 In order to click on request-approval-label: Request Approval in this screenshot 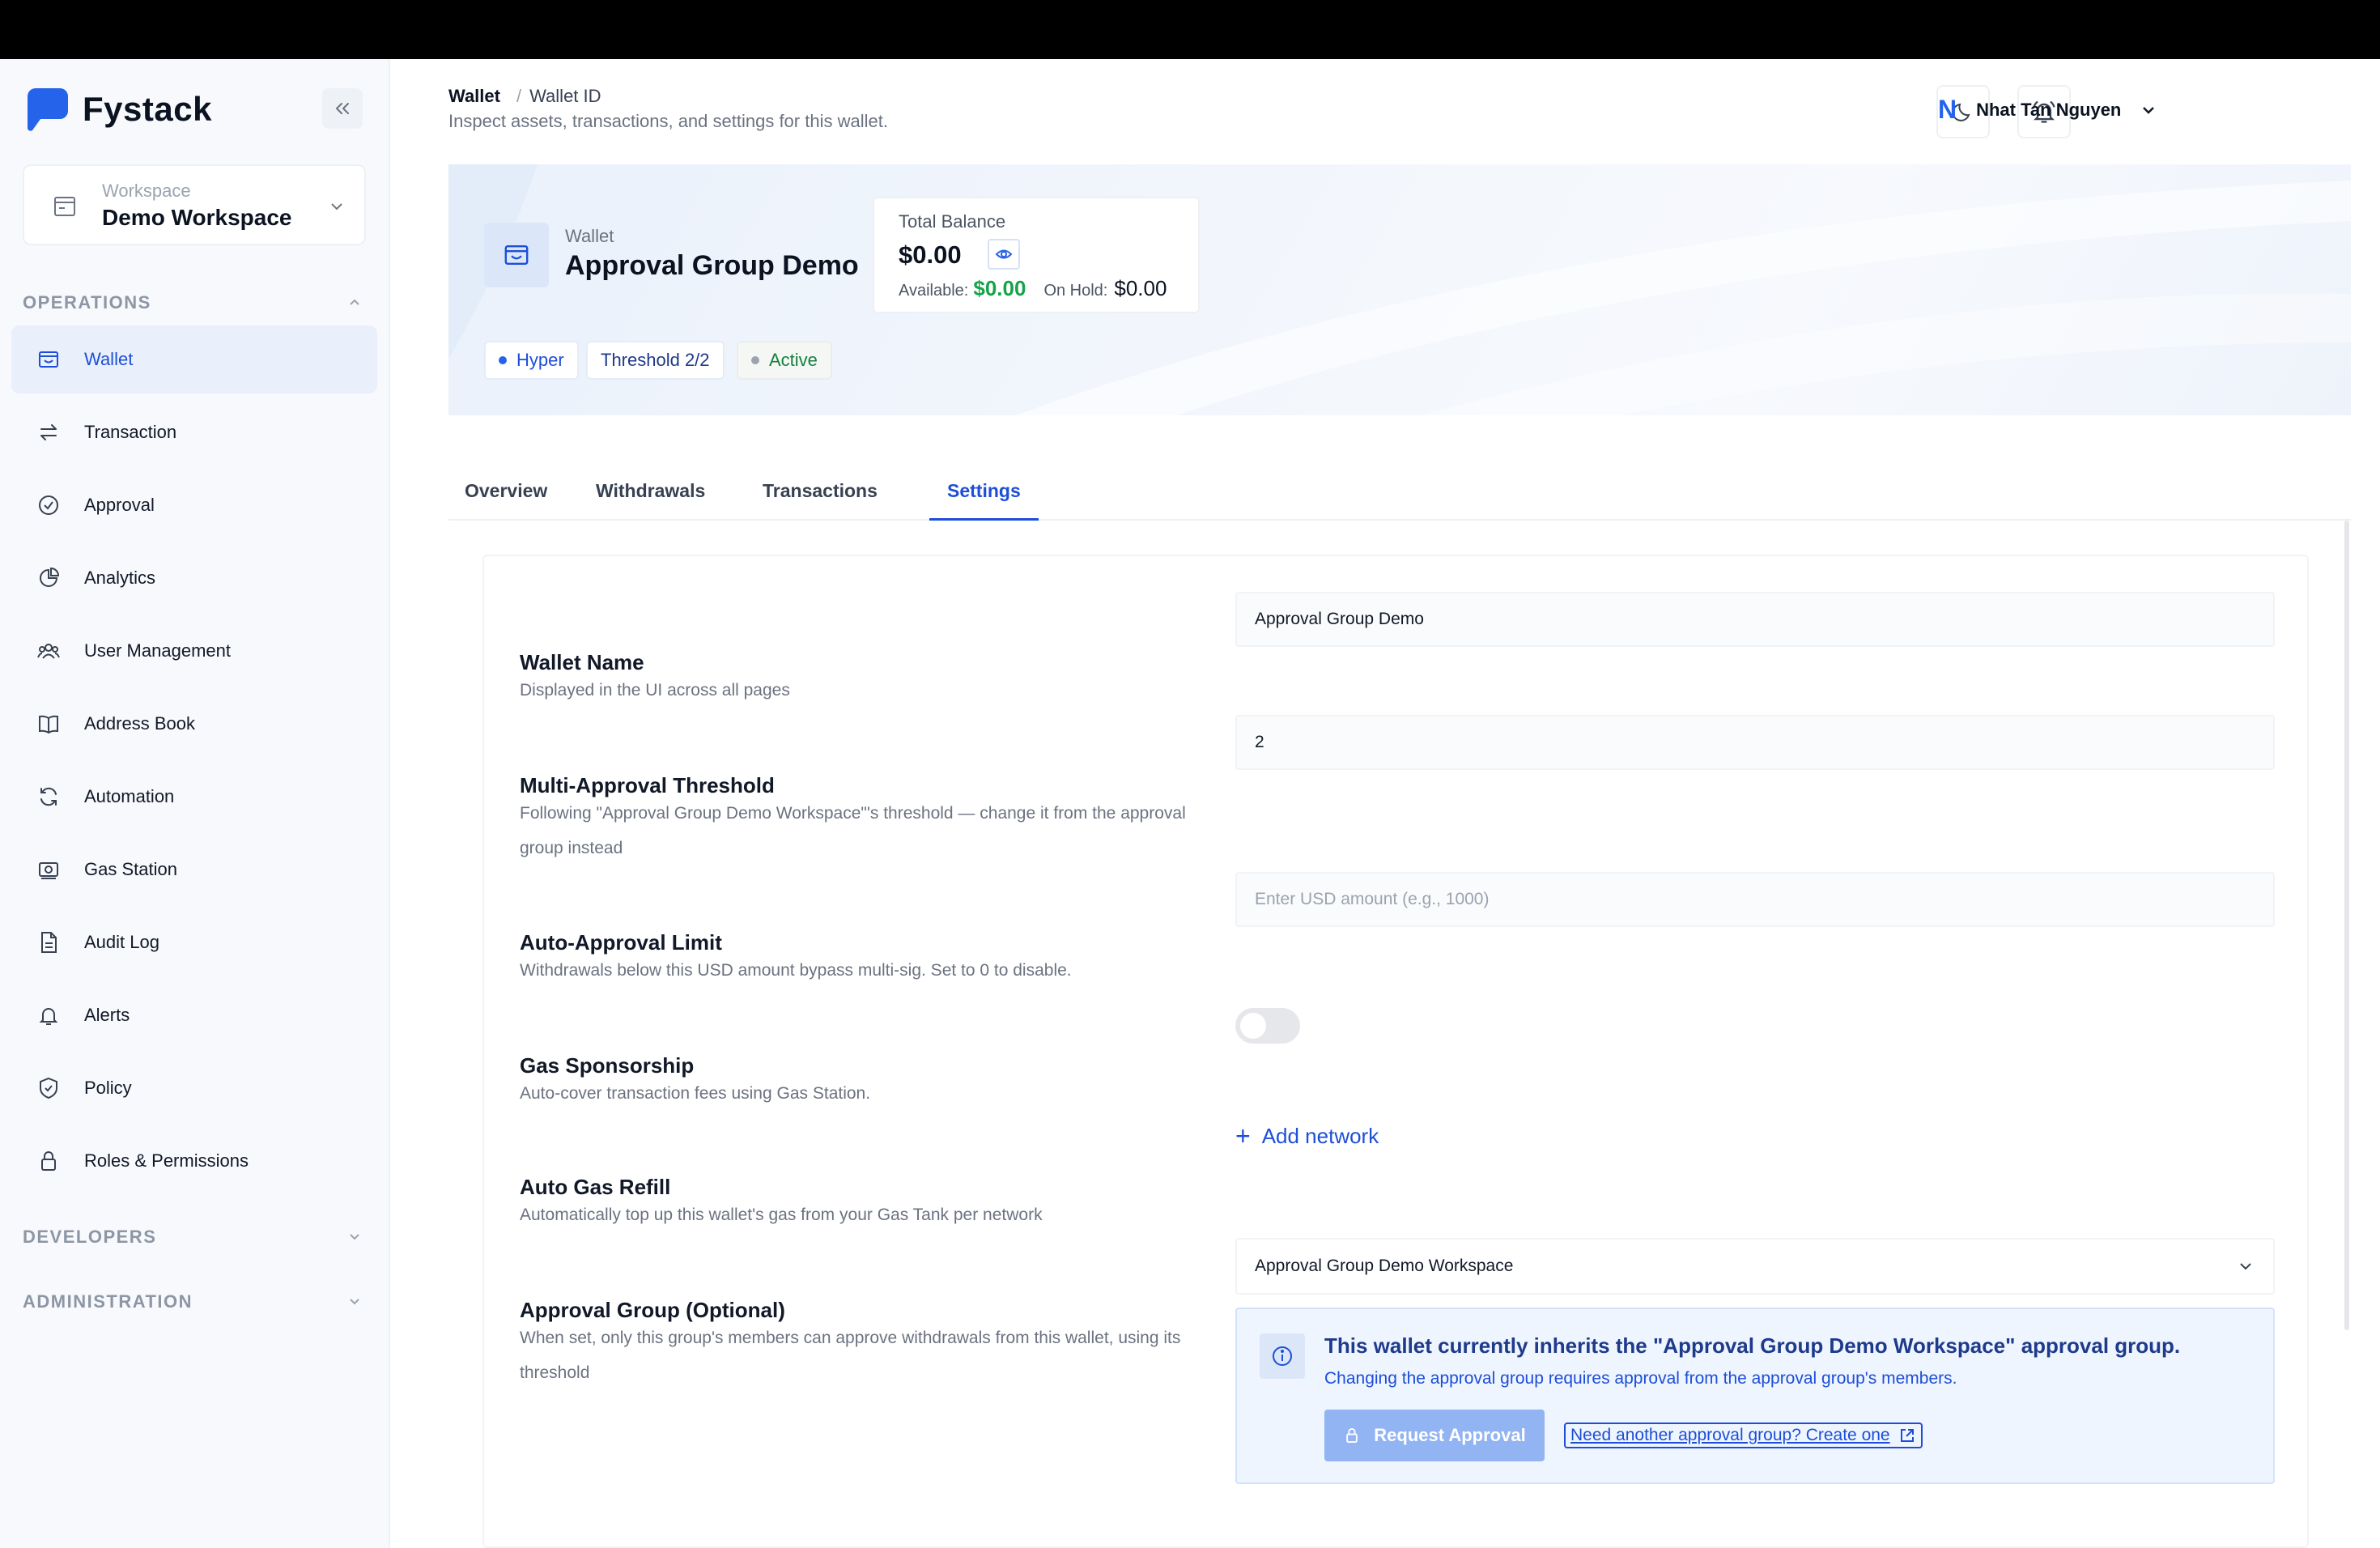, I will do `click(1450, 1435)`.